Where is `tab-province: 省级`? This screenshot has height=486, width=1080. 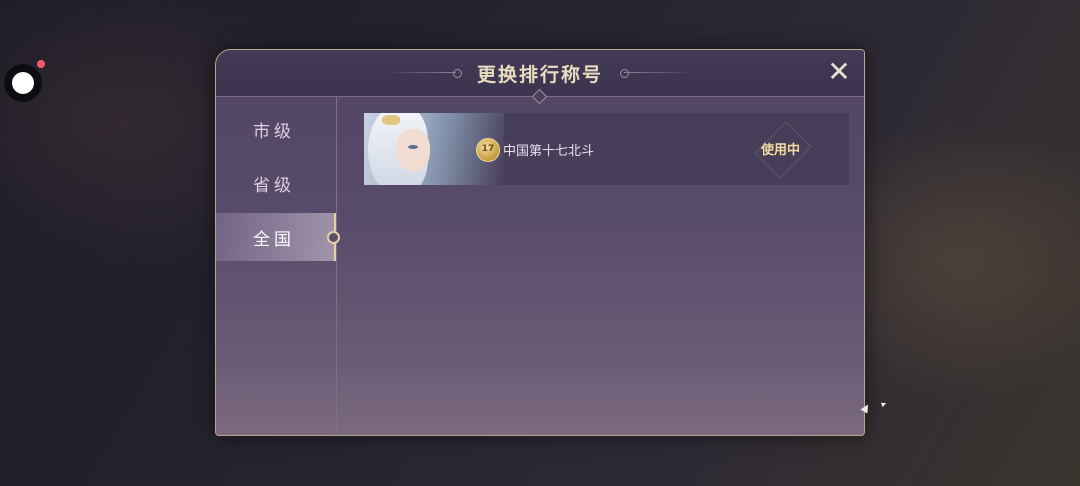
tab-province: 省级 is located at coordinates (276, 183).